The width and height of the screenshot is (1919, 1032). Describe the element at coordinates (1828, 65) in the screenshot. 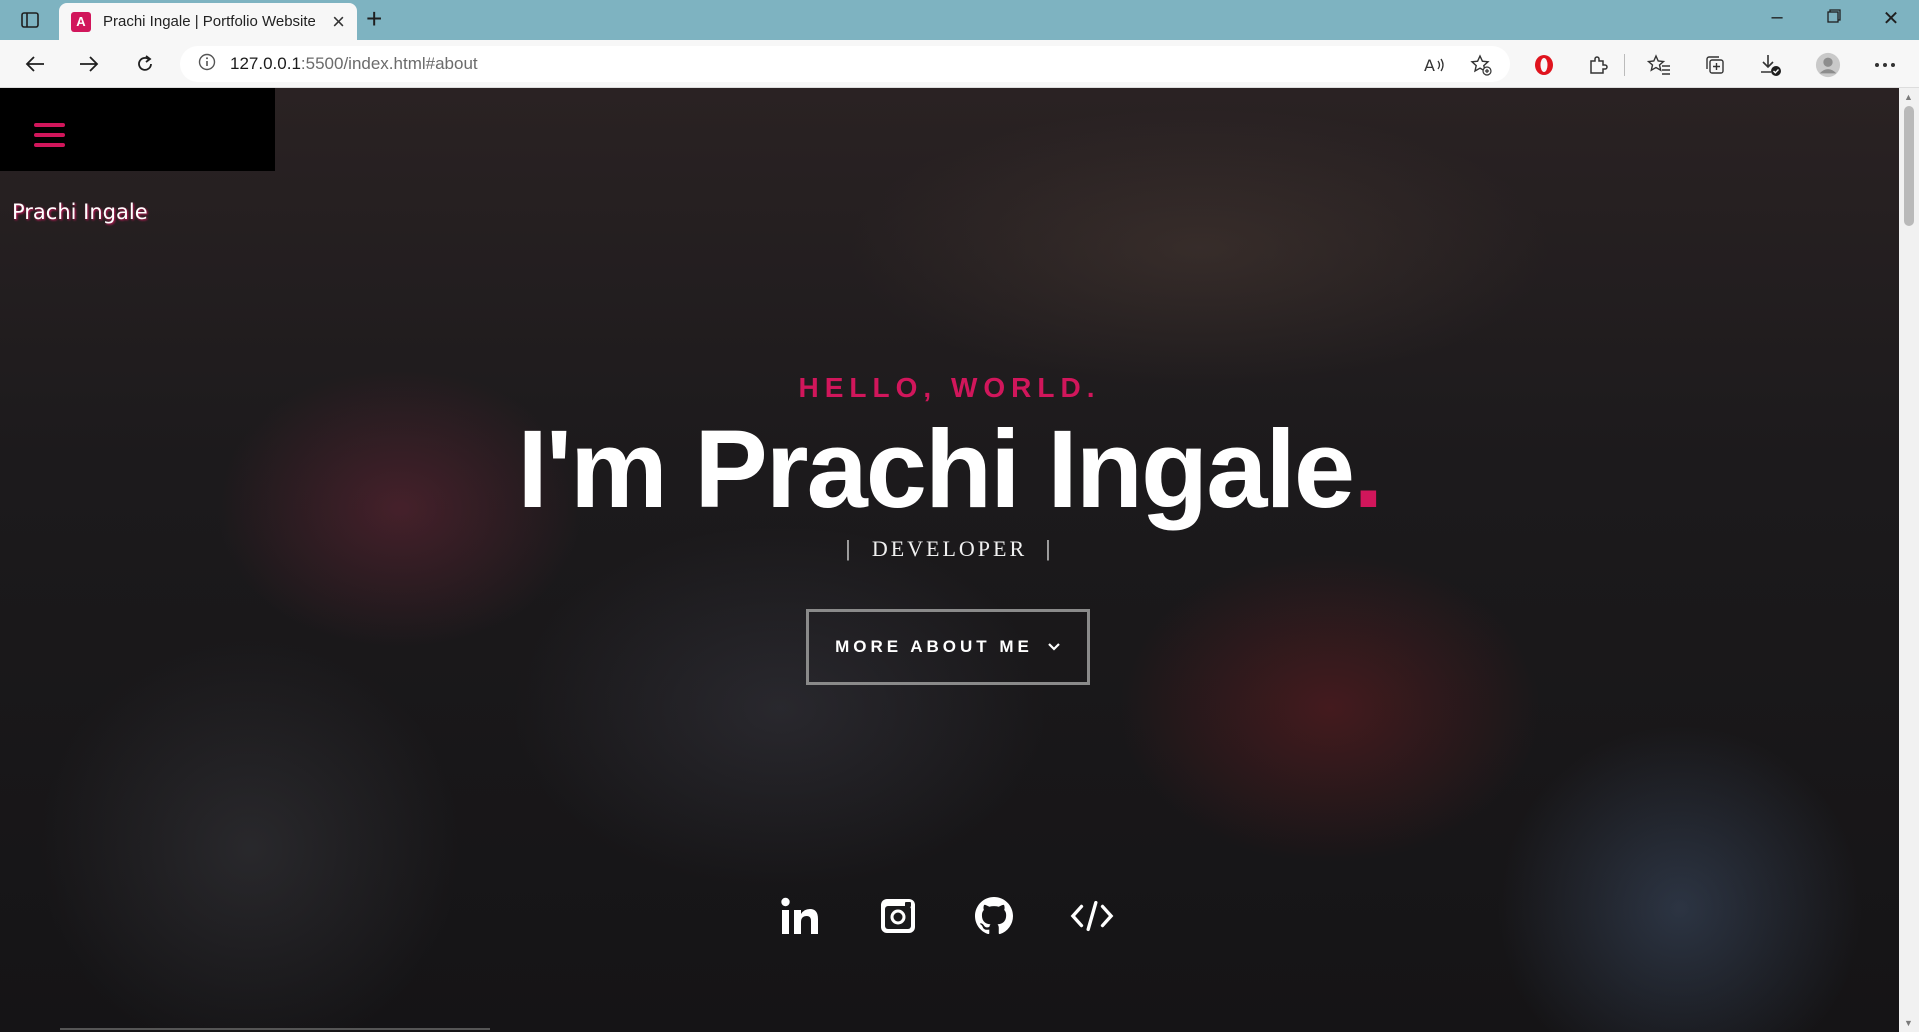

I see `profile-avatar` at that location.